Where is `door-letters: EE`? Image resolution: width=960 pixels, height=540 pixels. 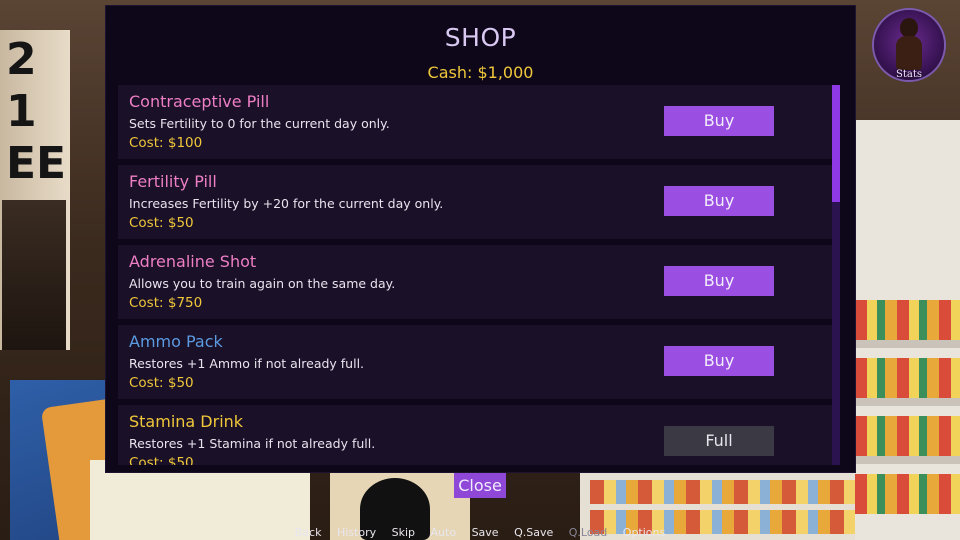 door-letters: EE is located at coordinates (36, 163).